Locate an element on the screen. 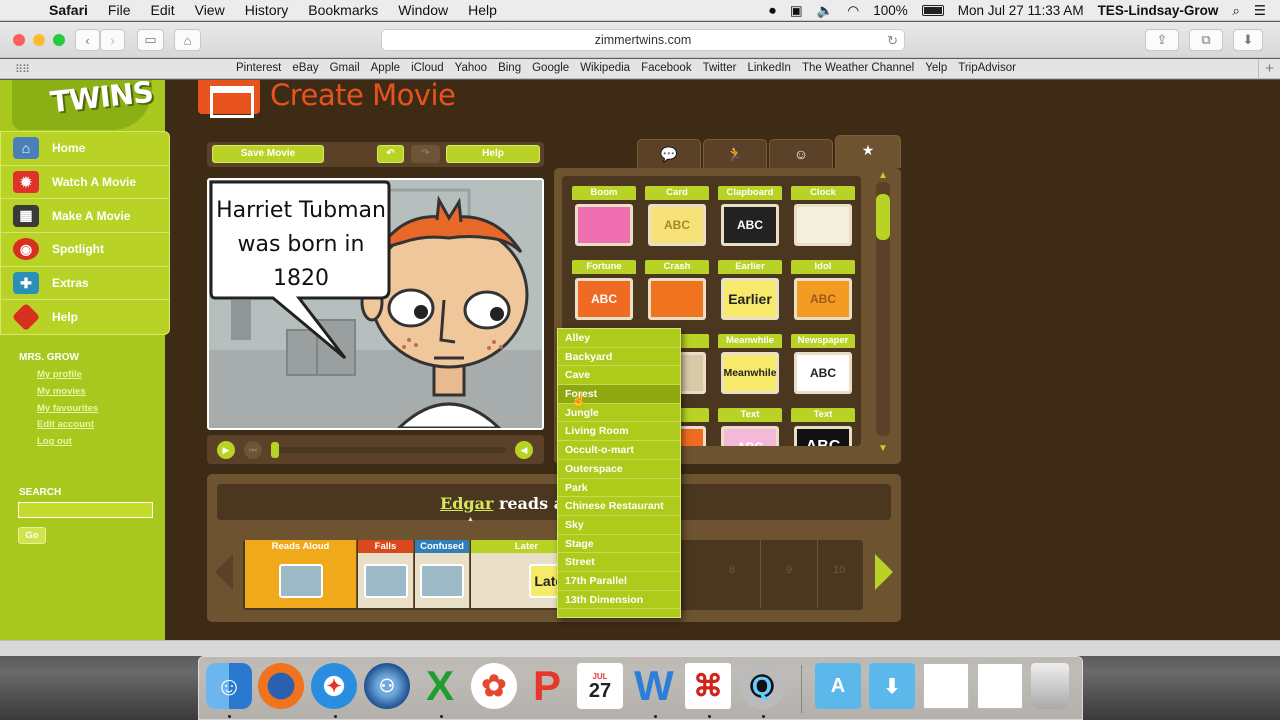  menu-bookmarks: Bookmarks is located at coordinates (343, 10).